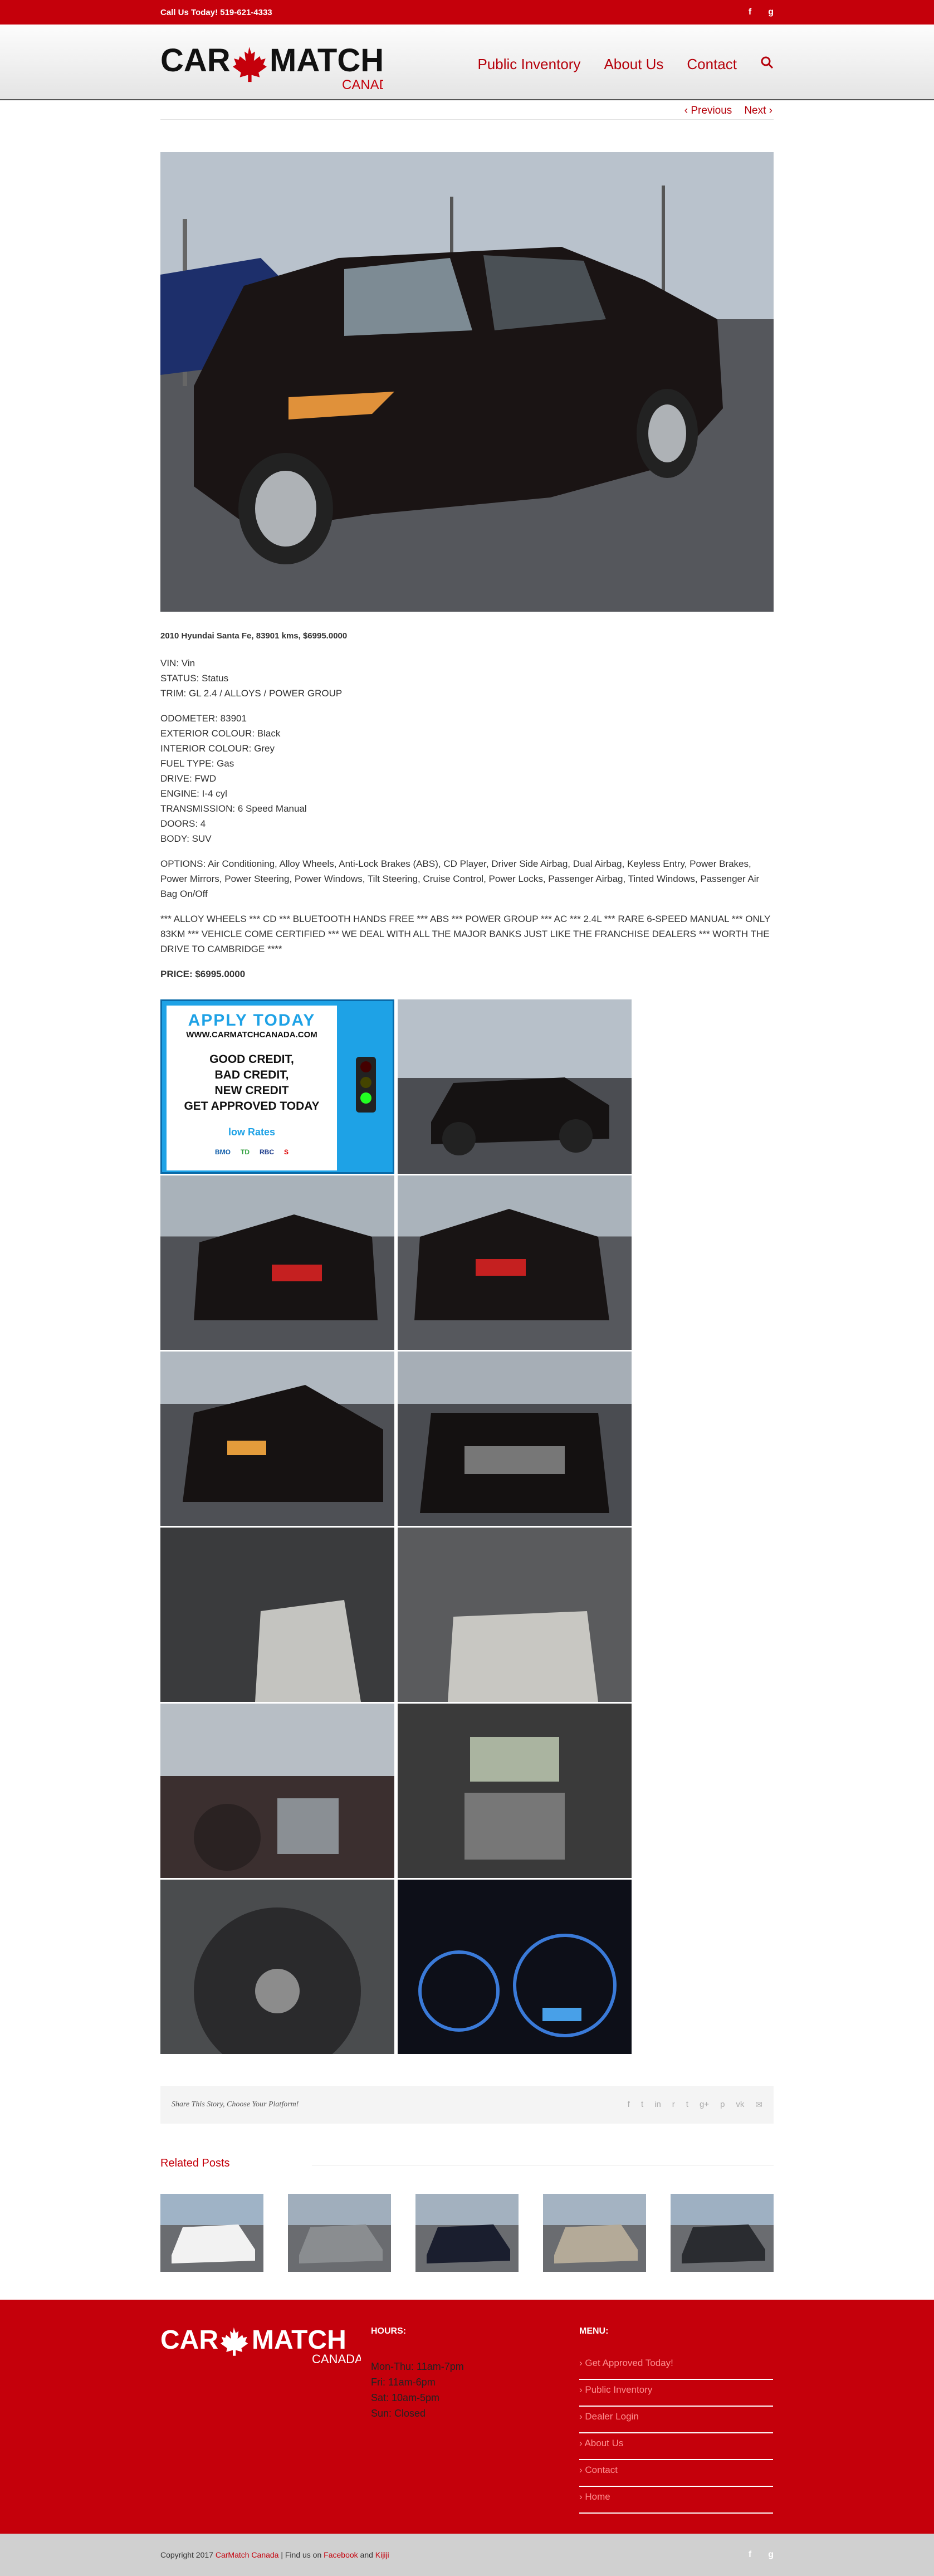 Image resolution: width=934 pixels, height=2576 pixels. Describe the element at coordinates (216, 12) in the screenshot. I see `phone-text: Call Us Today! 519-621-4333` at that location.